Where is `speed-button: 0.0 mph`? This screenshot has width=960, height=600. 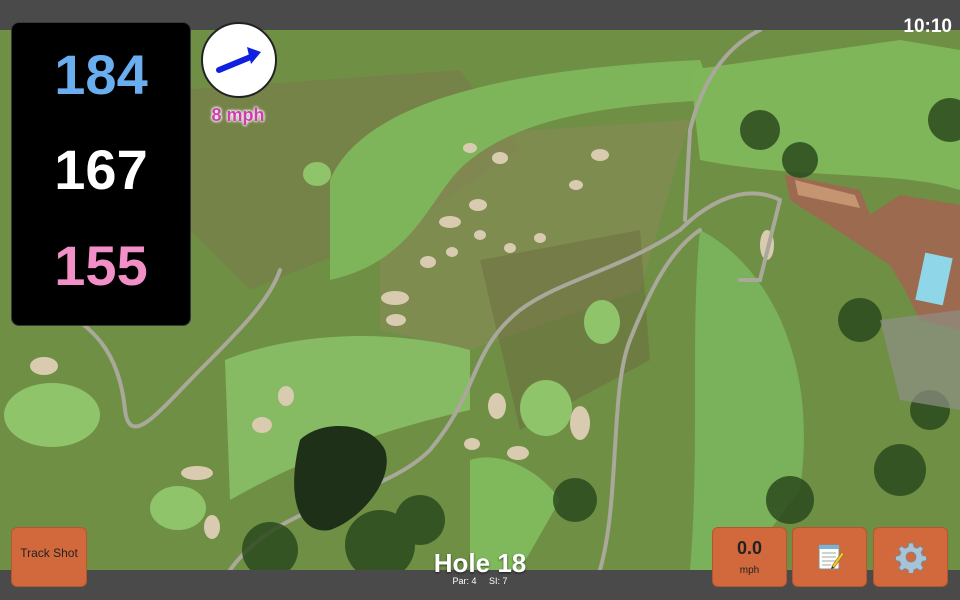
speed-button: 0.0 mph is located at coordinates (749, 557).